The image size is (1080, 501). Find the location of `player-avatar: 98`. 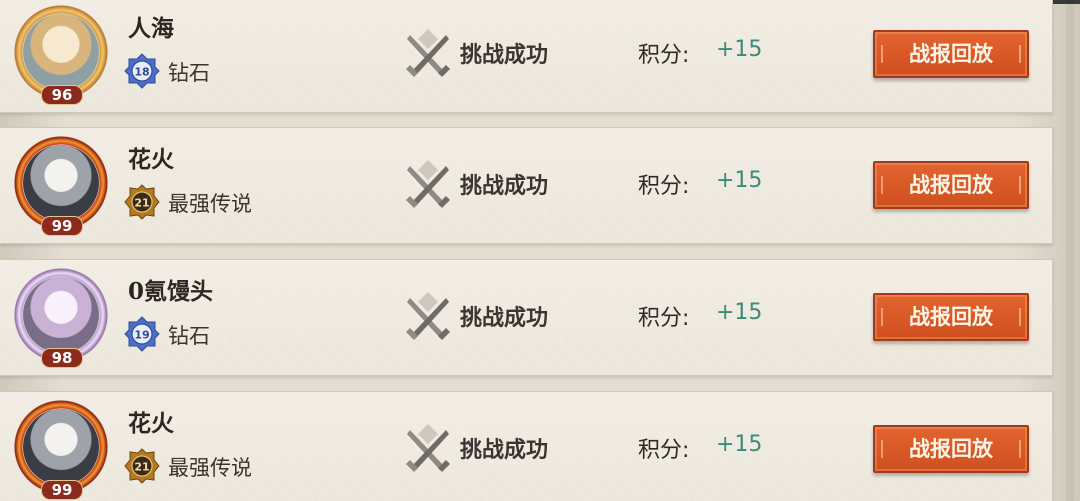

player-avatar: 98 is located at coordinates (61, 317).